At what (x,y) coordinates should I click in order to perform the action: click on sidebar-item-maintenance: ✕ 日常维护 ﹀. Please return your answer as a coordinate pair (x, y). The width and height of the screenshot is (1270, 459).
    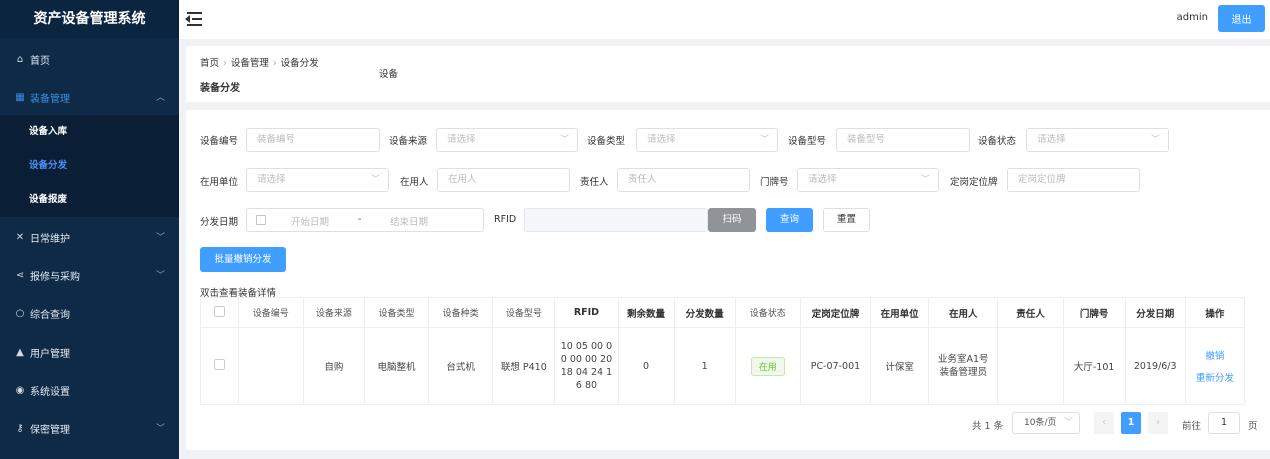
    Looking at the image, I should click on (89, 237).